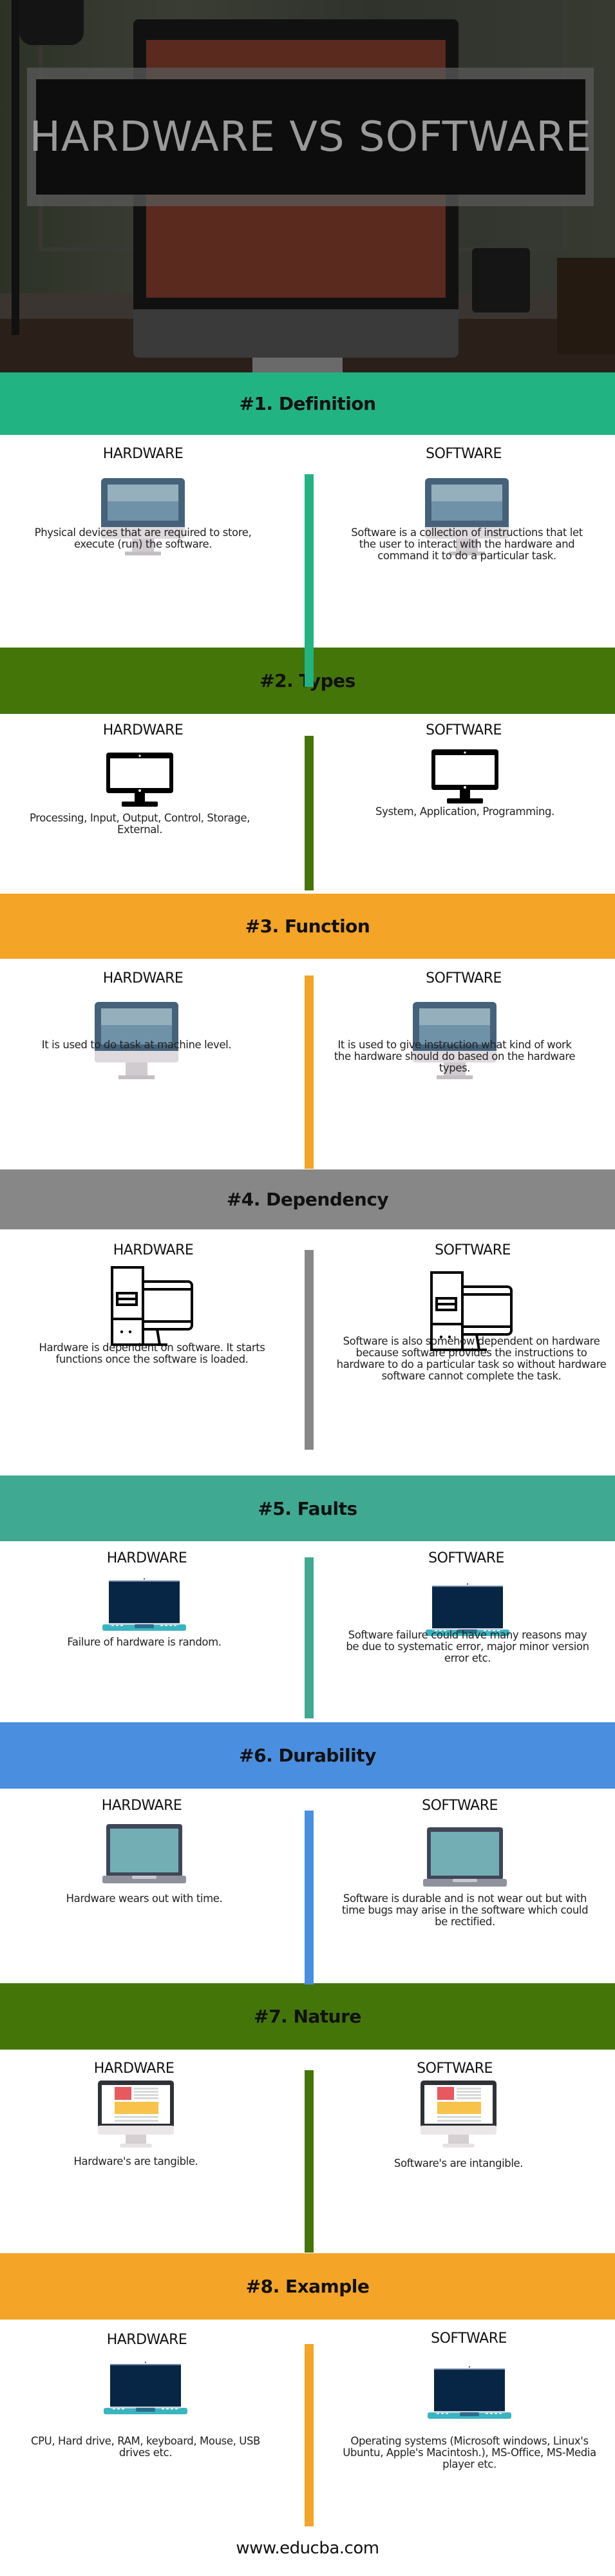 This screenshot has width=615, height=2576. I want to click on hero-banner: HARDWARE VS SOFTWARE, so click(307, 186).